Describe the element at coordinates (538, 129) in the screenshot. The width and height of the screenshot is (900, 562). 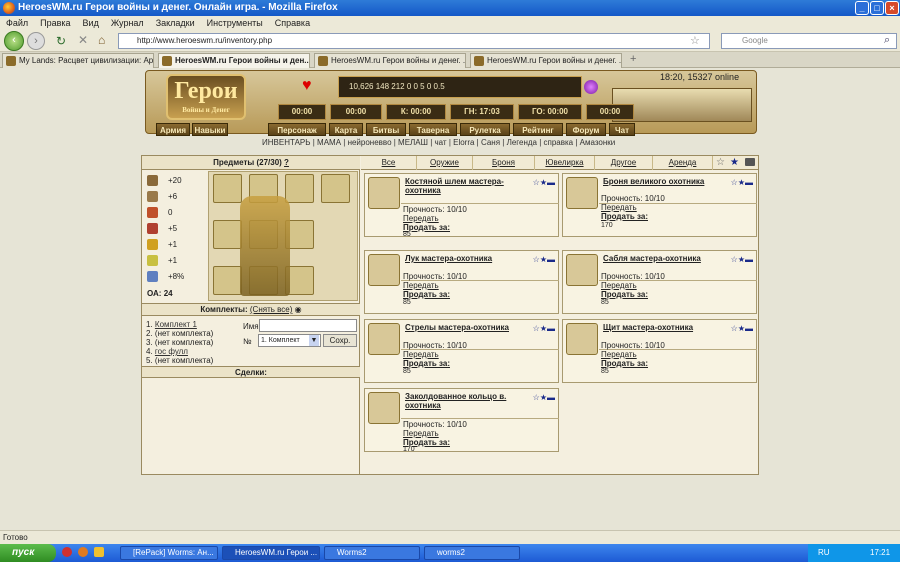
I see `nav-rating: Рейтинг` at that location.